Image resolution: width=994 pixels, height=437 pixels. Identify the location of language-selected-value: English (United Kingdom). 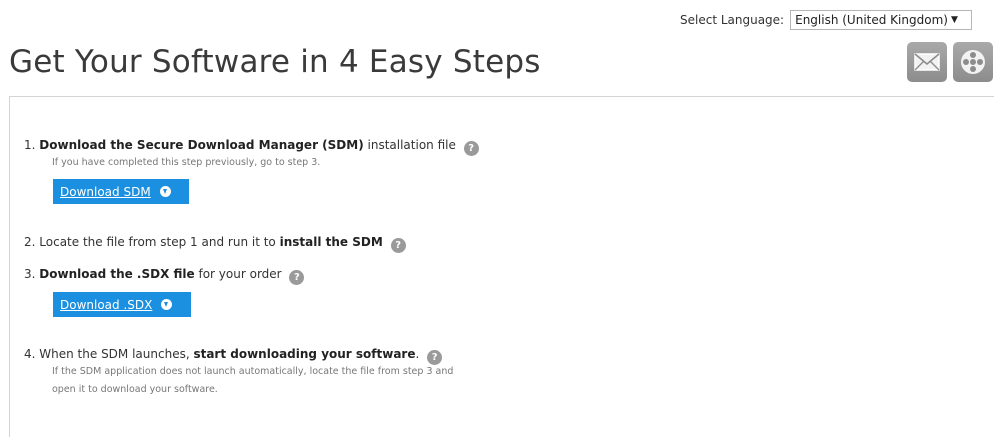
(871, 20).